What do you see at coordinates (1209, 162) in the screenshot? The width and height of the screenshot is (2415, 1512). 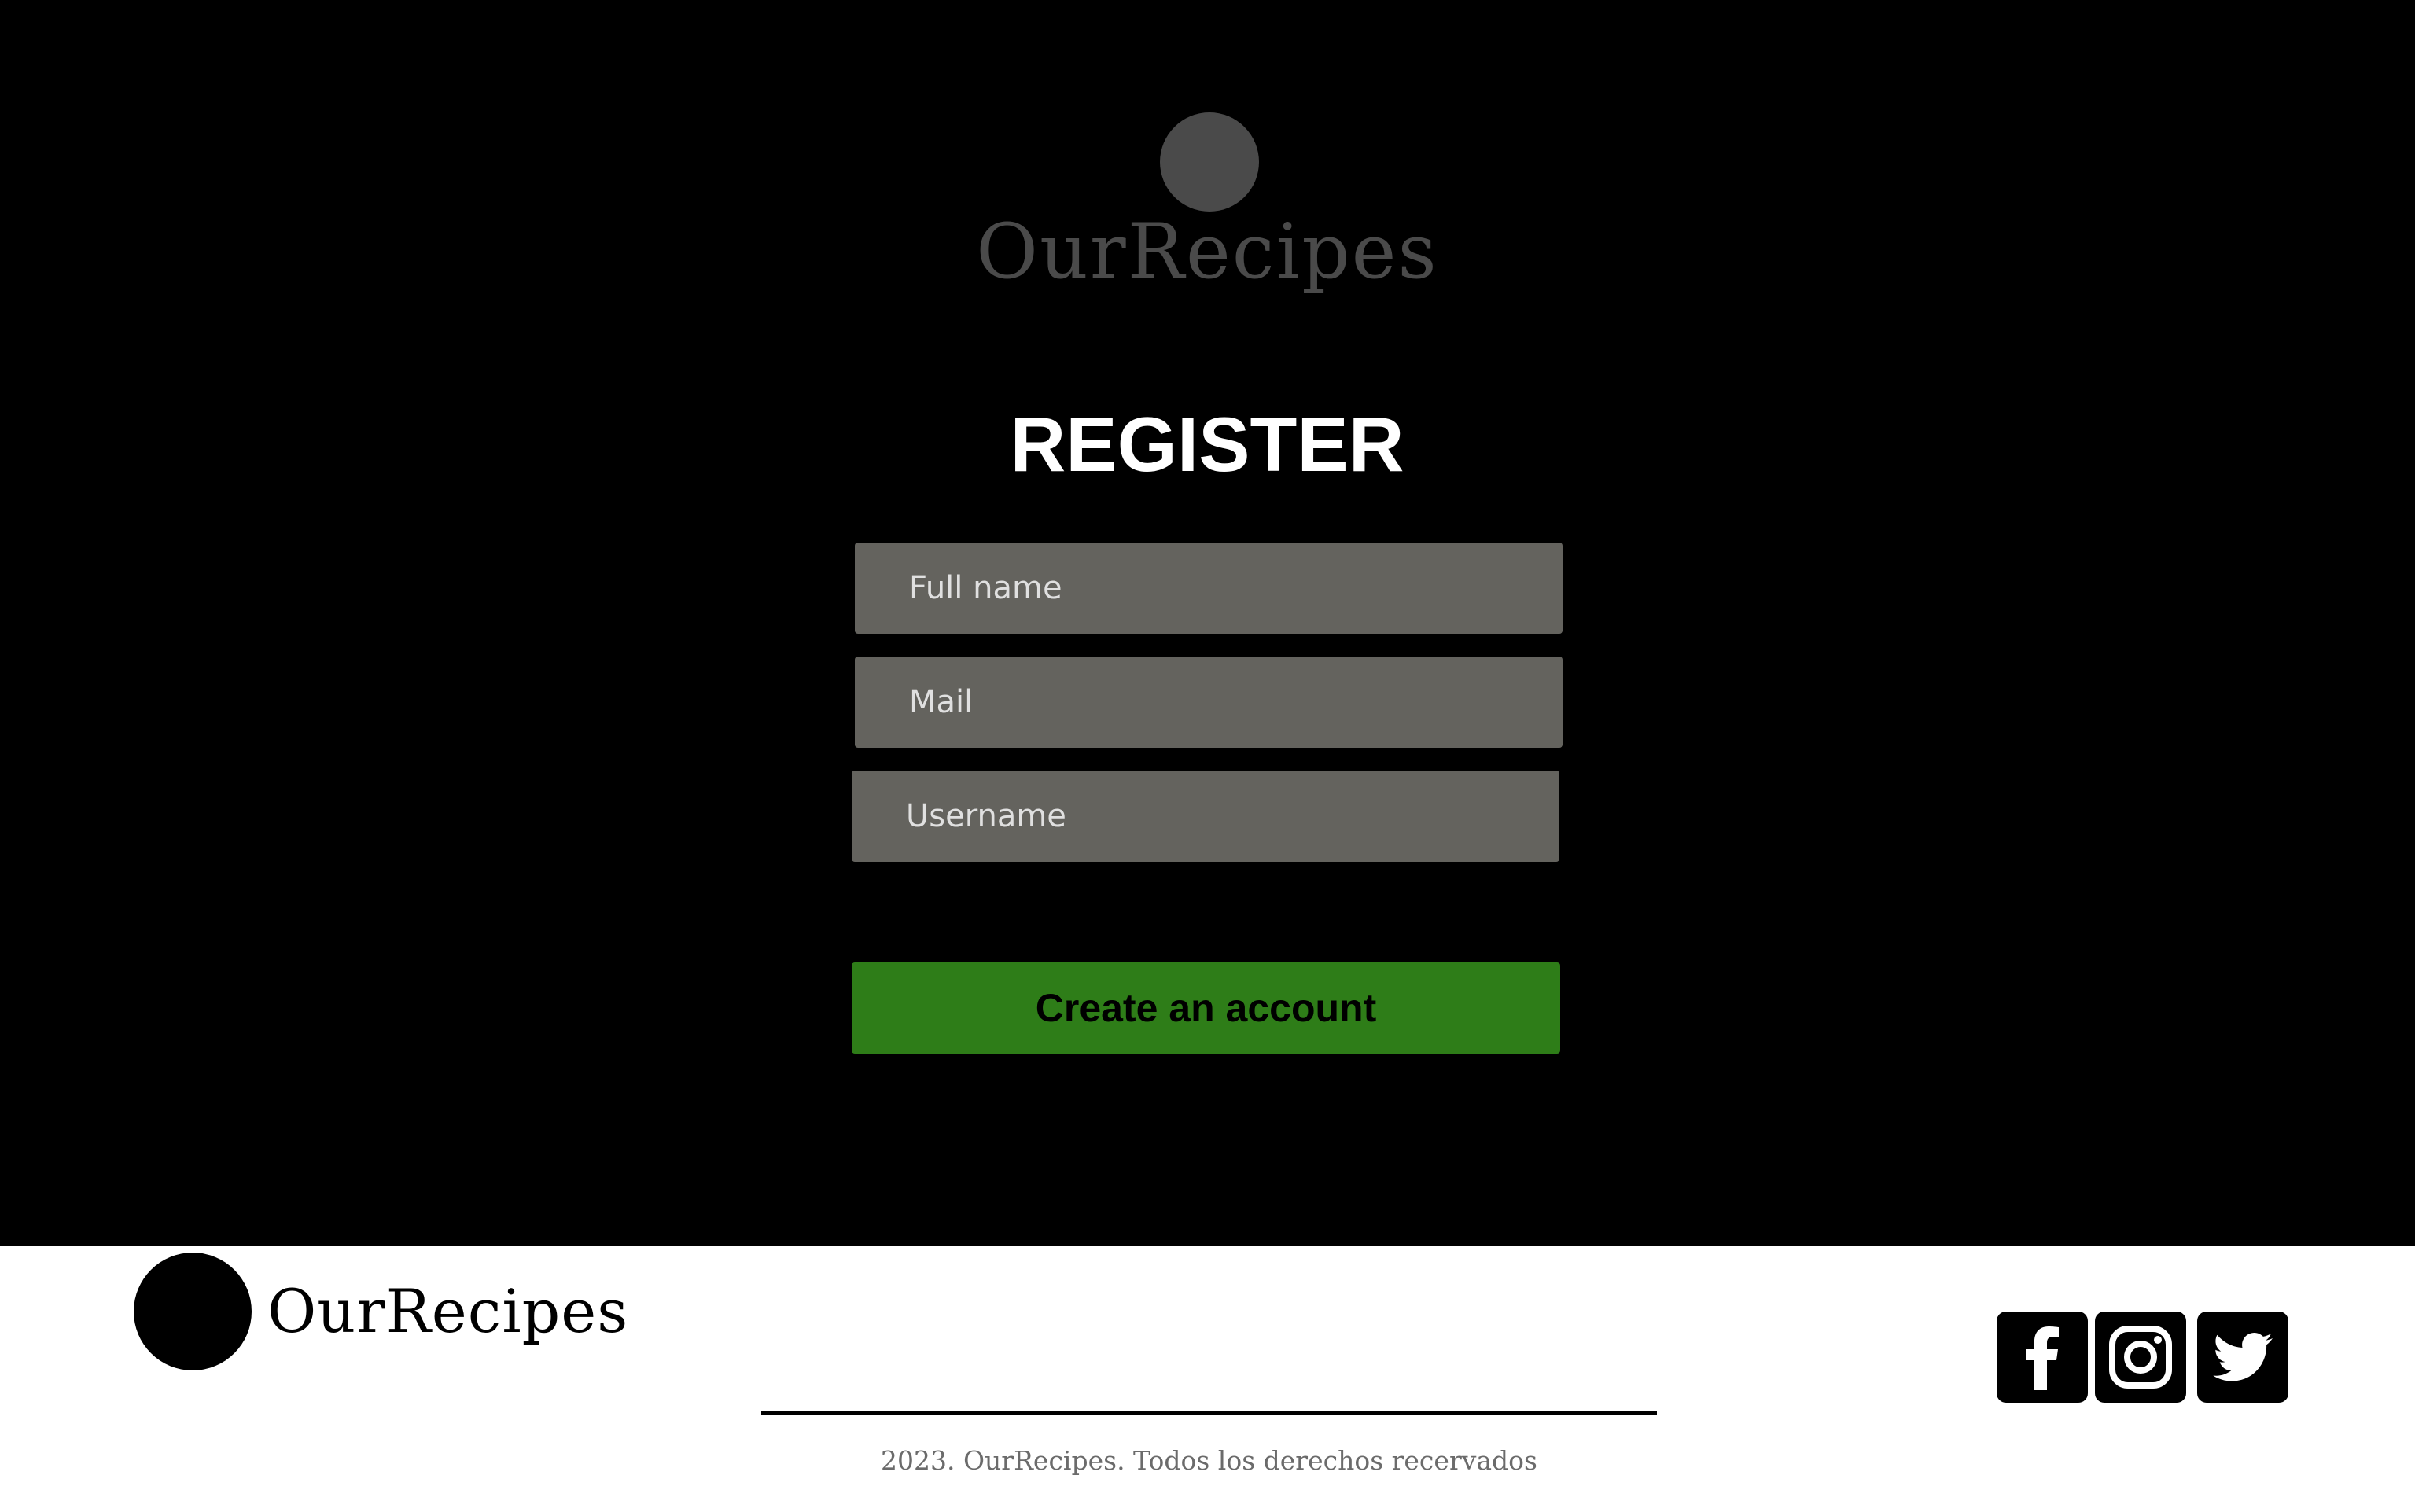 I see `logo-circle-icon` at bounding box center [1209, 162].